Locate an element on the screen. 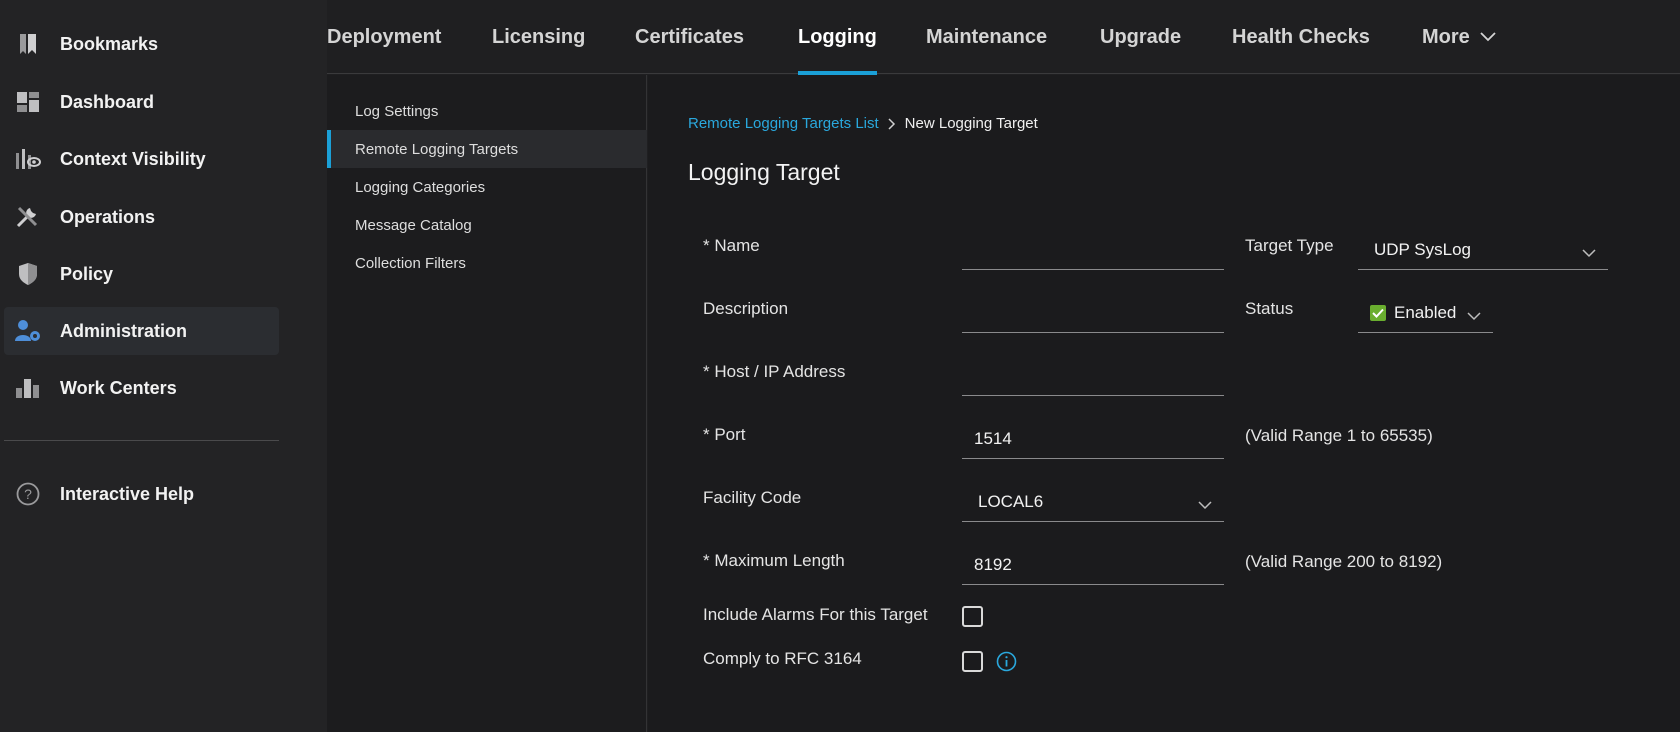  tools-icon is located at coordinates (28, 217).